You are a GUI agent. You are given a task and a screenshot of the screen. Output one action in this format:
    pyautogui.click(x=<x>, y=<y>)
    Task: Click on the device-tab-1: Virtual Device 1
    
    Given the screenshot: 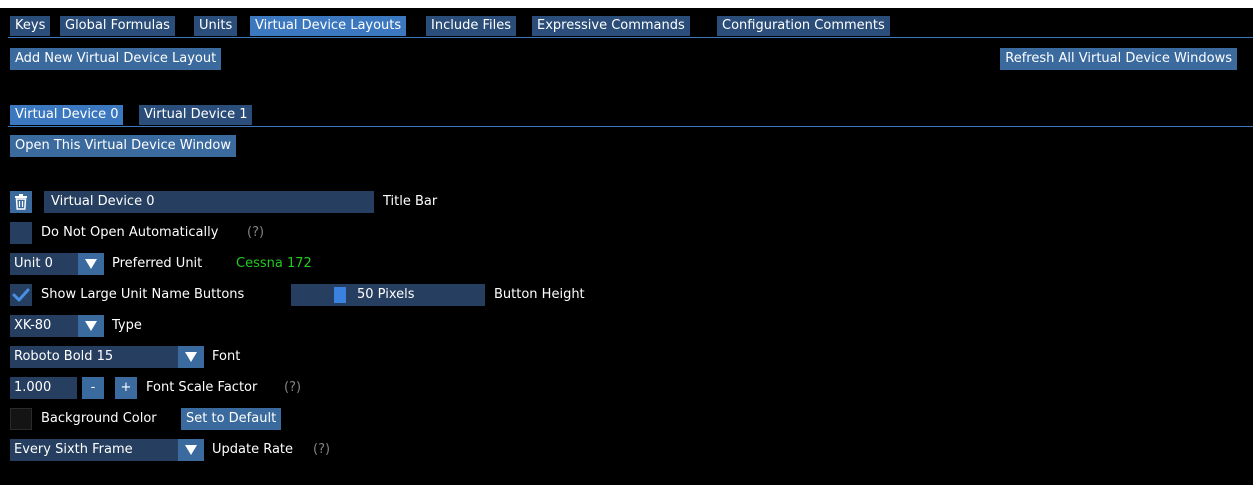 What is the action you would take?
    pyautogui.click(x=196, y=115)
    